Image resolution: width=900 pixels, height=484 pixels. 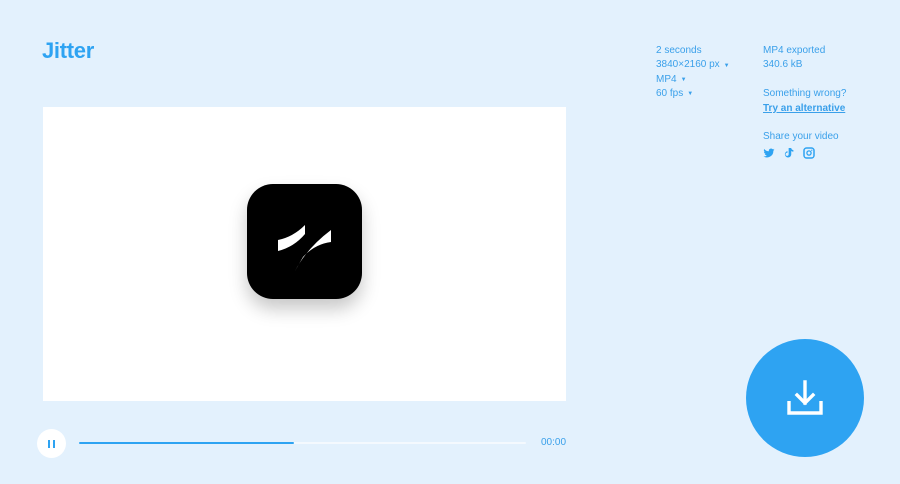 What do you see at coordinates (554, 442) in the screenshot?
I see `time-display: 00:00` at bounding box center [554, 442].